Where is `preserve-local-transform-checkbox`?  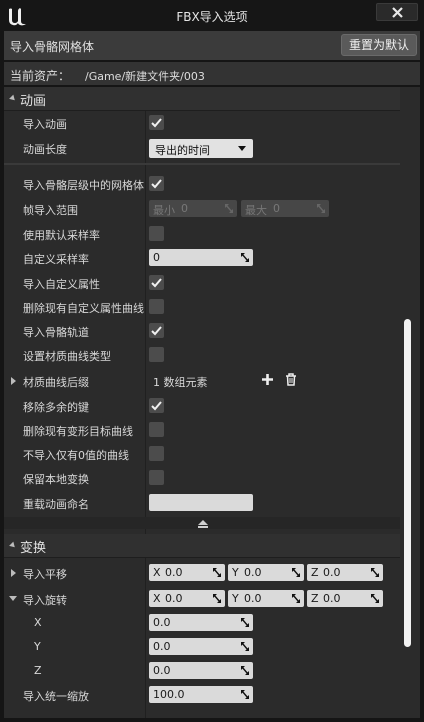 preserve-local-transform-checkbox is located at coordinates (156, 477).